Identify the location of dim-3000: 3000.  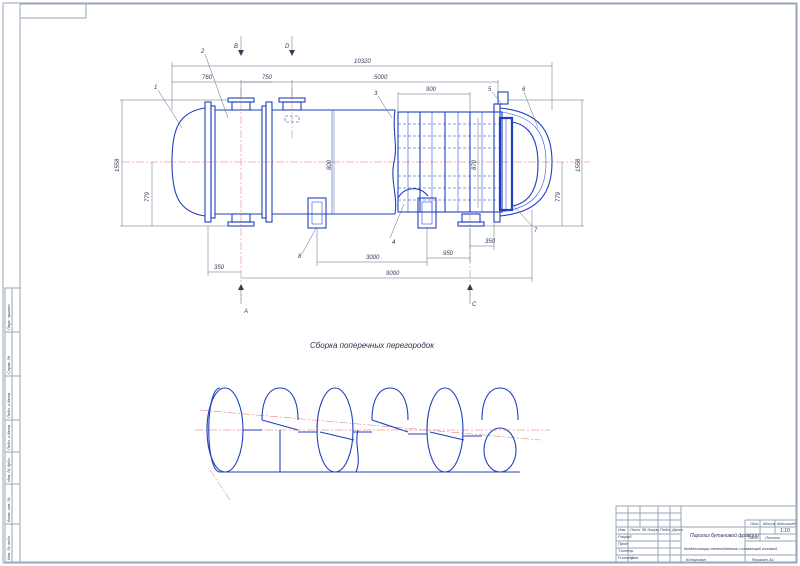
(373, 258).